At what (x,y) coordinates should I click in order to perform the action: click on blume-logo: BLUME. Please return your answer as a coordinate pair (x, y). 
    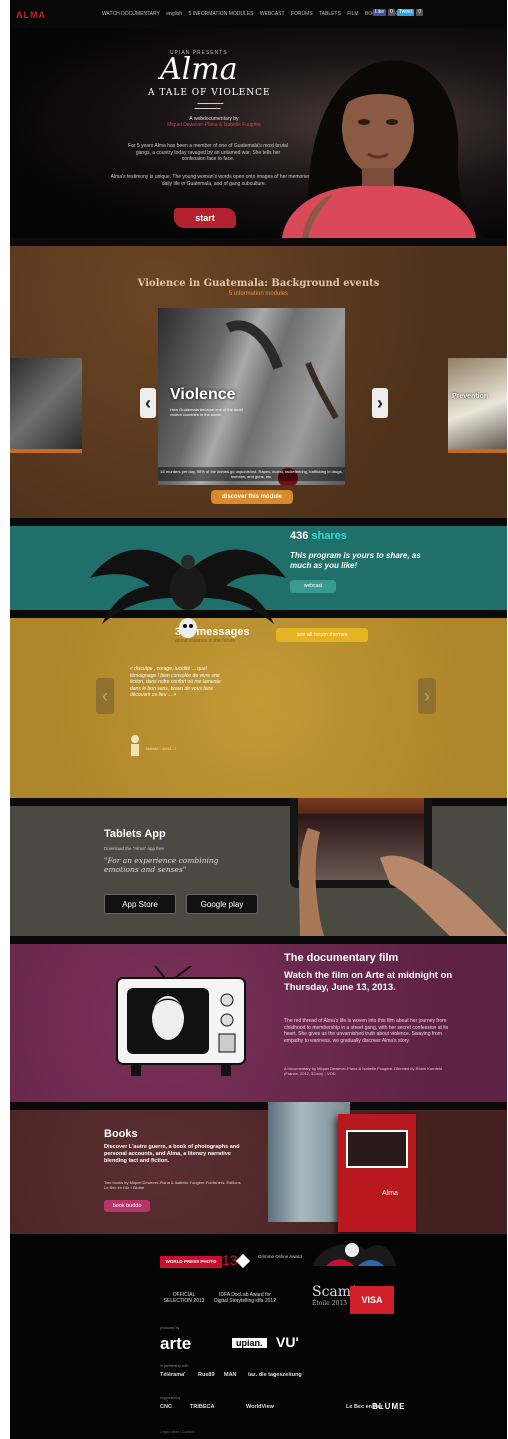
    Looking at the image, I should click on (388, 1406).